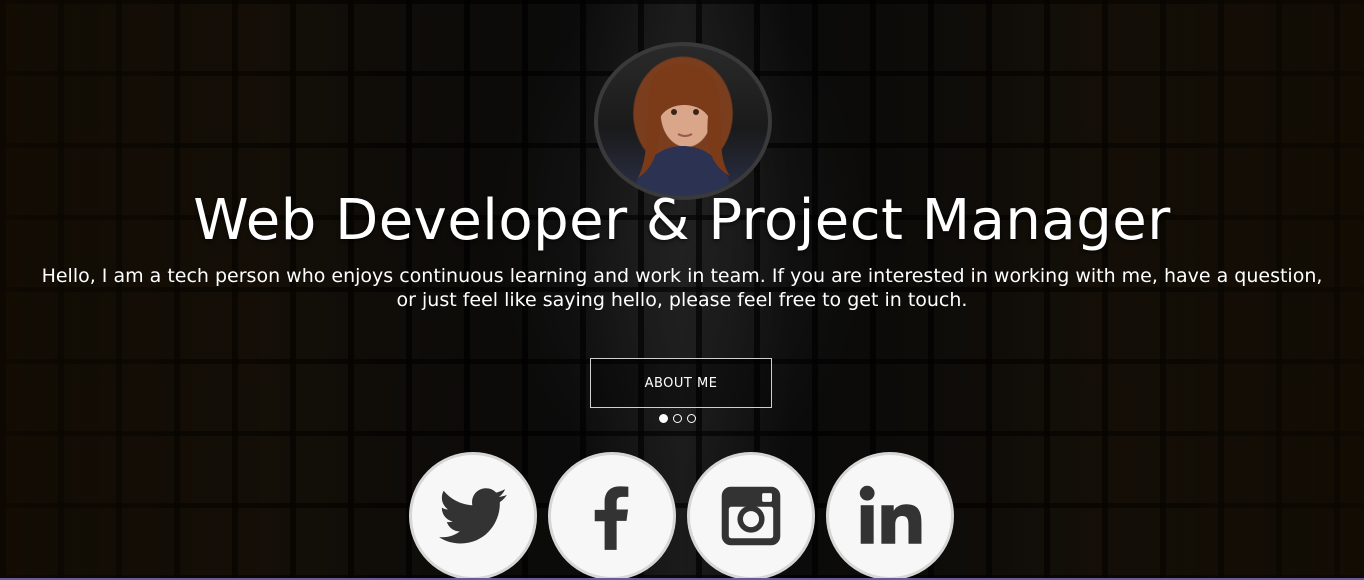 This screenshot has height=580, width=1364. I want to click on page-title: Web Developer & Project Manager, so click(682, 220).